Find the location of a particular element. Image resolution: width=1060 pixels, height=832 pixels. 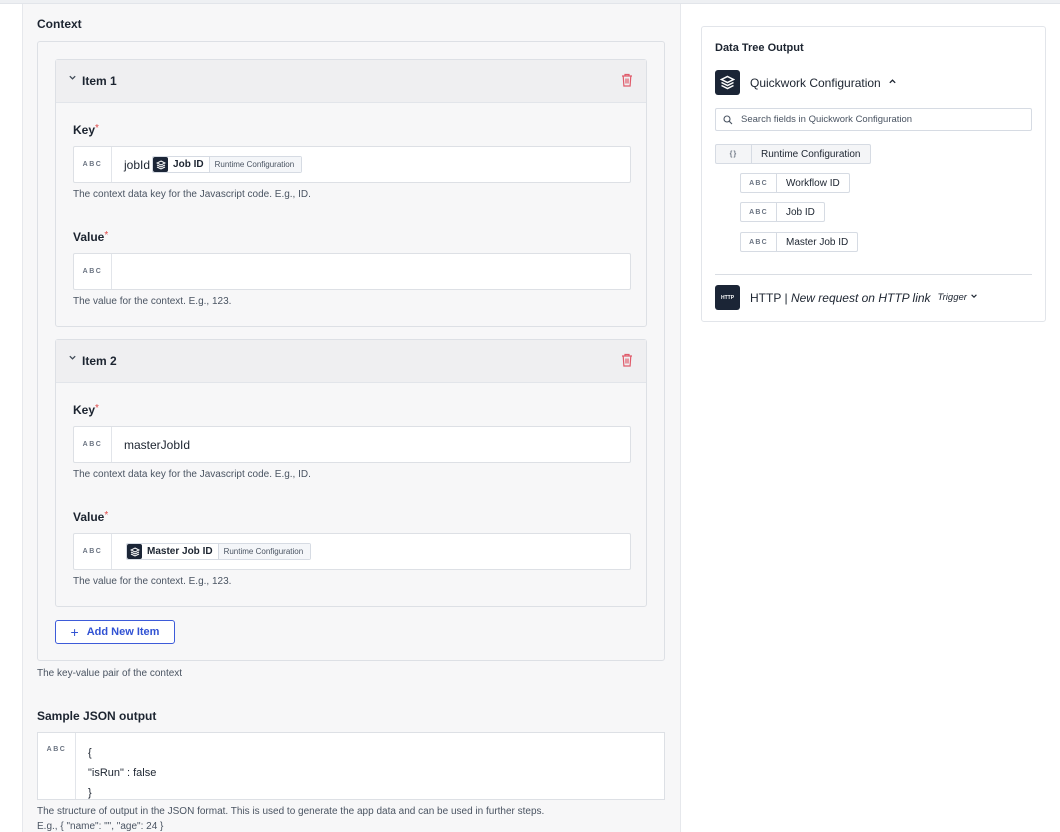

tree-group-label: Runtime Configuration is located at coordinates (811, 154).